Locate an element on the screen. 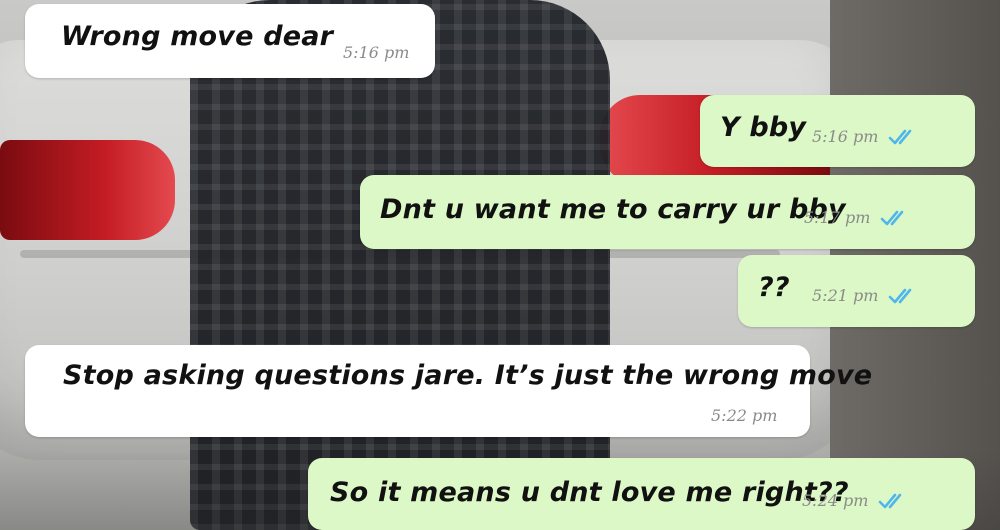 The width and height of the screenshot is (1000, 530). message-time: 5:21 pm is located at coordinates (845, 296).